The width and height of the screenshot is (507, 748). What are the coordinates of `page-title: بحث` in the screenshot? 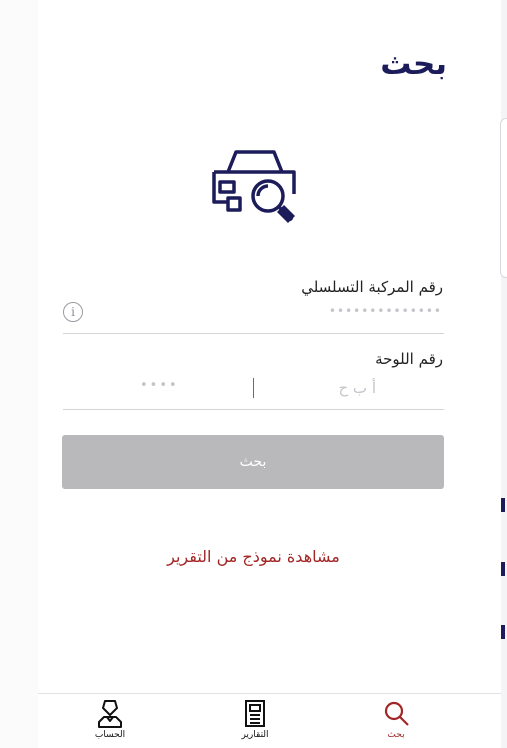 It's located at (413, 64).